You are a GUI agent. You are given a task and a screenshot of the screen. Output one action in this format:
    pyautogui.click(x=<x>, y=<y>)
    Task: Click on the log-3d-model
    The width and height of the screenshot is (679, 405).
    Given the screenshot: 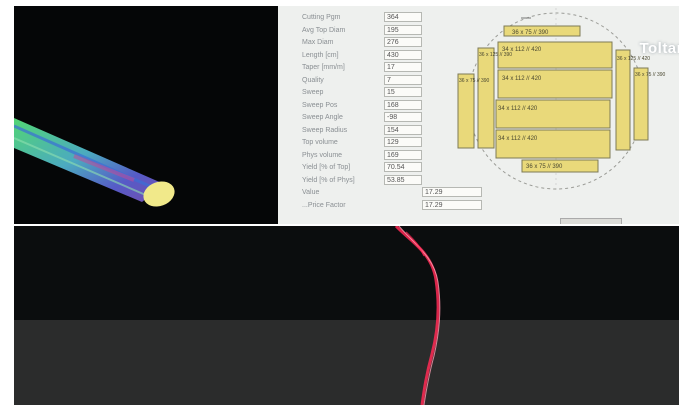 What is the action you would take?
    pyautogui.click(x=94, y=162)
    